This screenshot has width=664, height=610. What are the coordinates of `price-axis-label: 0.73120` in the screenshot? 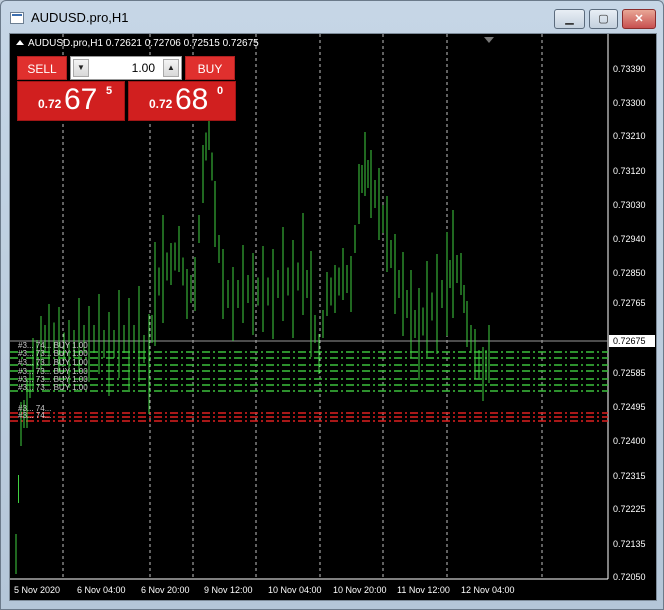 It's located at (629, 171).